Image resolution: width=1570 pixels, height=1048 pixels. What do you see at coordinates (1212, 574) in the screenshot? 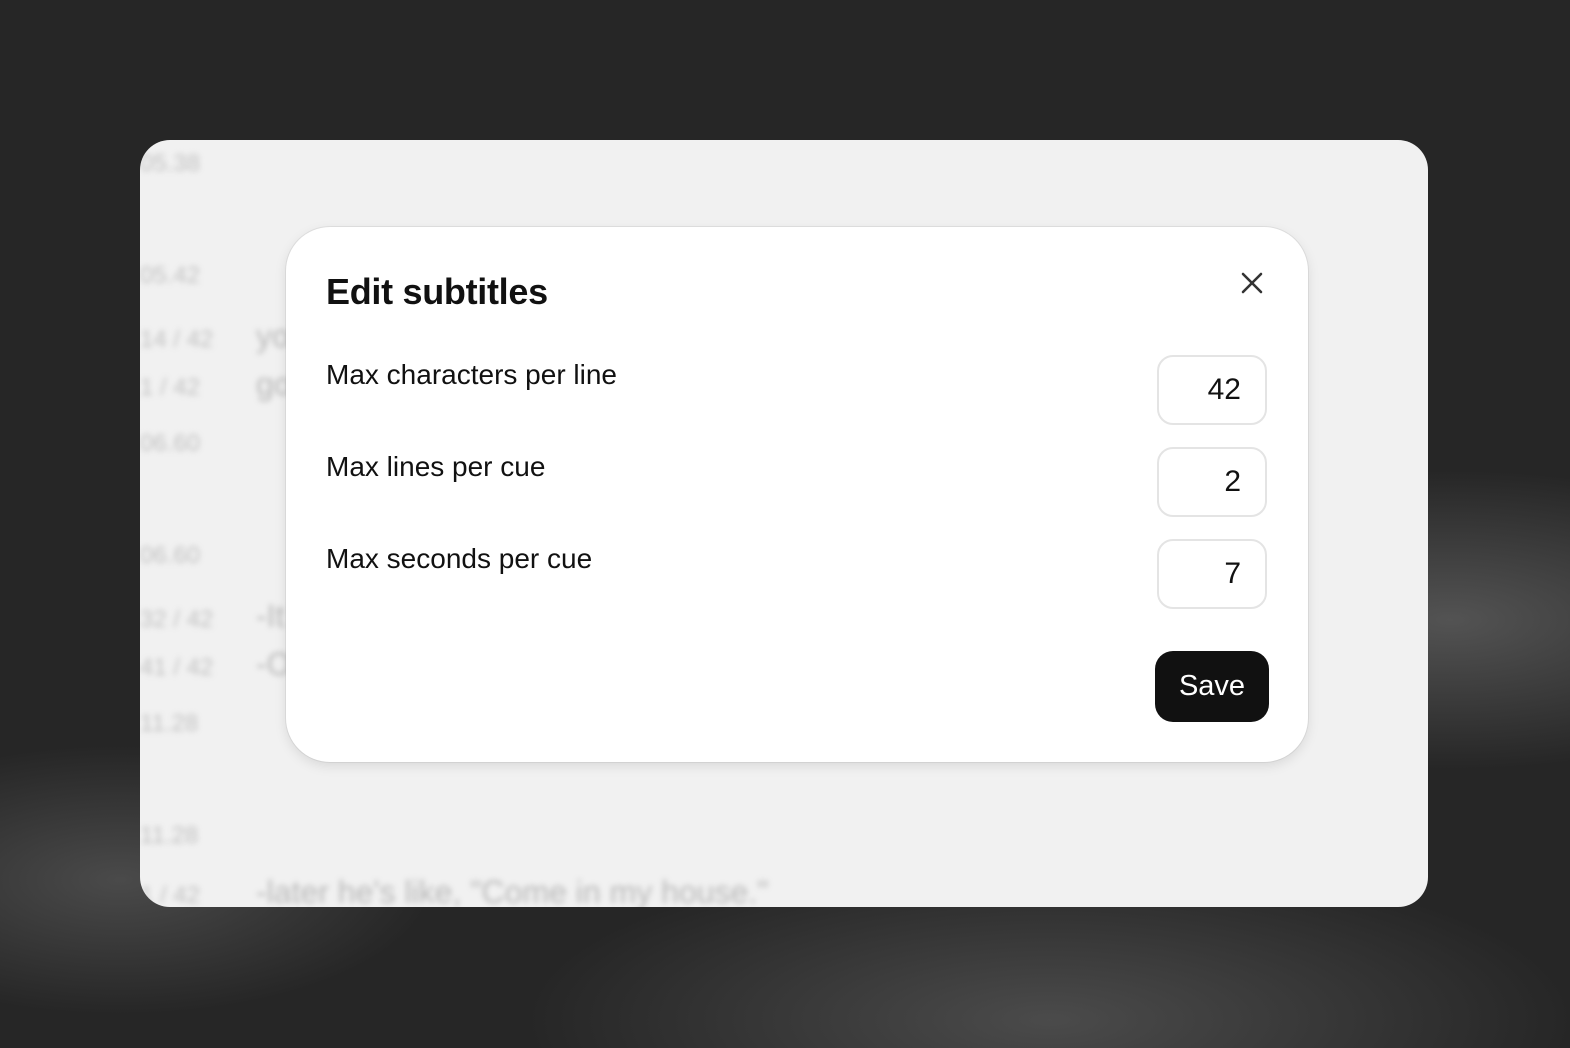
I see `max-seconds-input` at bounding box center [1212, 574].